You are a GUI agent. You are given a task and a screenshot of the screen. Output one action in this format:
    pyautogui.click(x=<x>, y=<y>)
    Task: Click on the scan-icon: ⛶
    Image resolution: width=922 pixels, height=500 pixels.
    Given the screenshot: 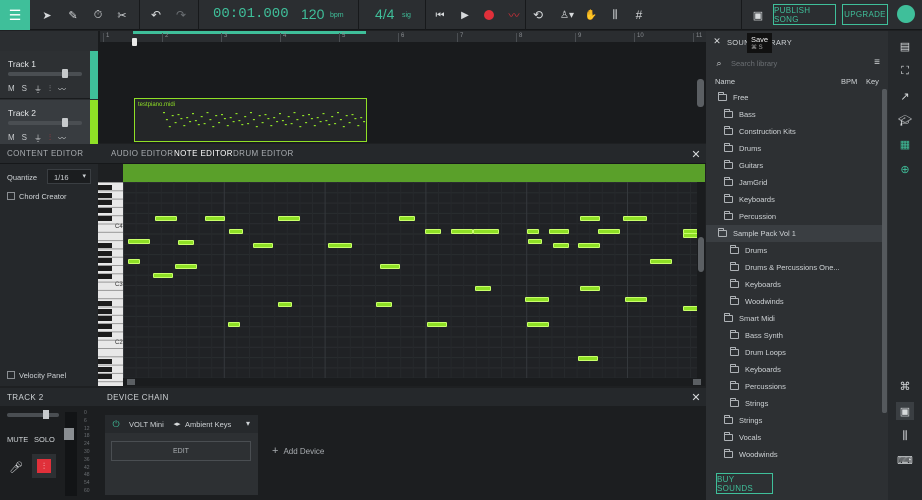 What is the action you would take?
    pyautogui.click(x=905, y=71)
    